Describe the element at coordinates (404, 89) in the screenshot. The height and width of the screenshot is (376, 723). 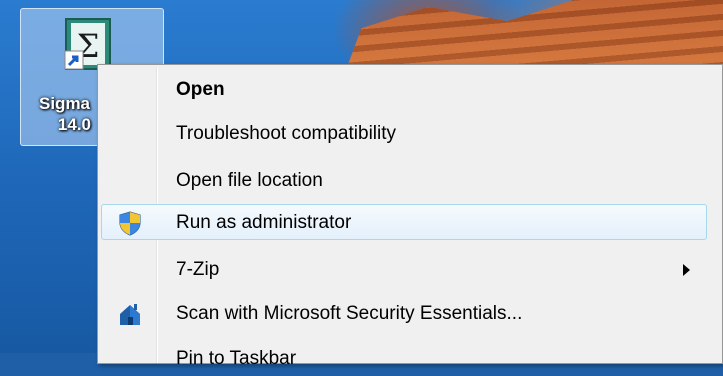
I see `menu-item-open: Open` at that location.